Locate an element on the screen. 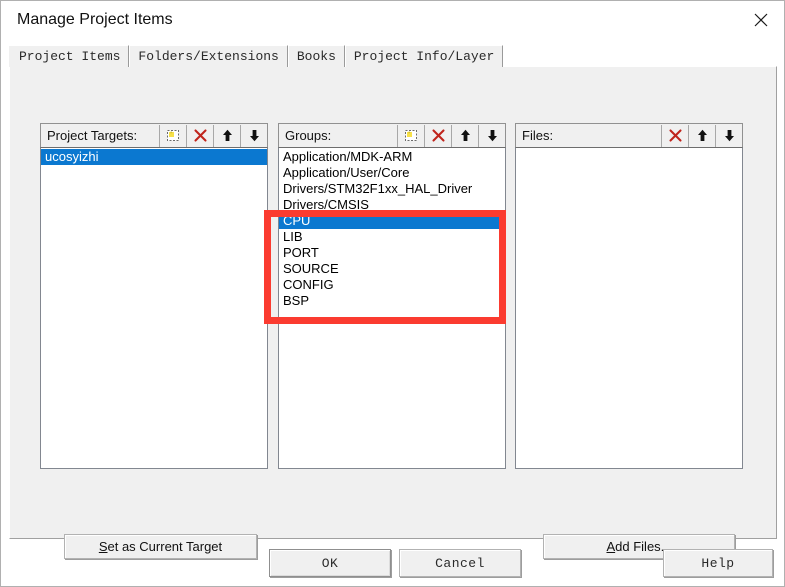 The height and width of the screenshot is (587, 785). groups-header: Groups: is located at coordinates (392, 135).